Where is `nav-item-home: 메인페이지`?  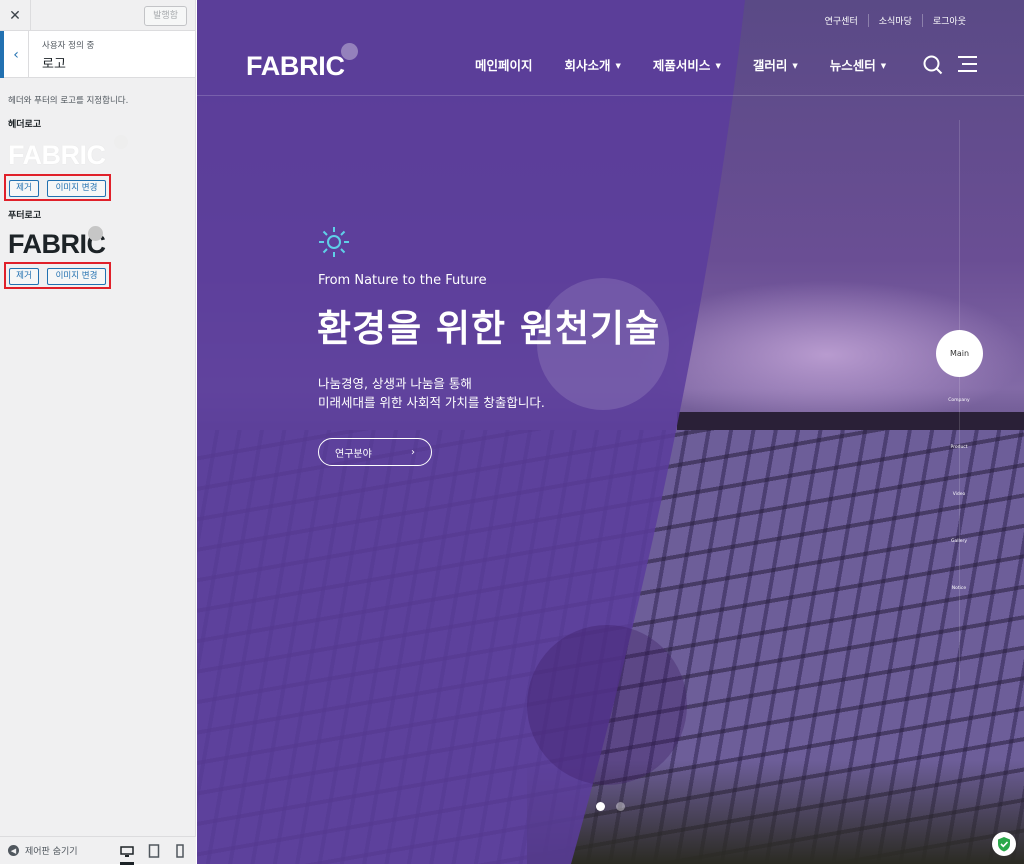
nav-item-home: 메인페이지 is located at coordinates (504, 64).